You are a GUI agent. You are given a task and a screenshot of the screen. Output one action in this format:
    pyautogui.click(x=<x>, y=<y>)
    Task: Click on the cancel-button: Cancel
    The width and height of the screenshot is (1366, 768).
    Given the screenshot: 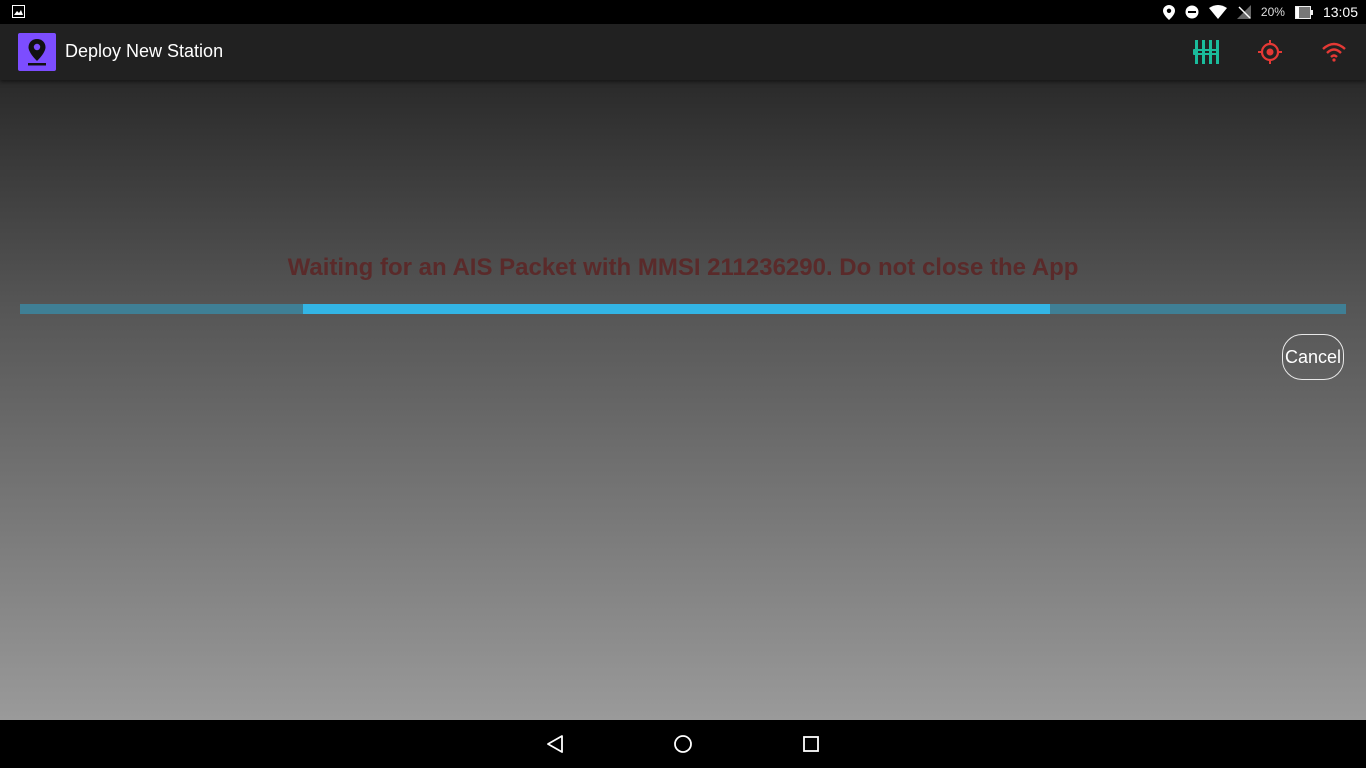 What is the action you would take?
    pyautogui.click(x=1313, y=357)
    